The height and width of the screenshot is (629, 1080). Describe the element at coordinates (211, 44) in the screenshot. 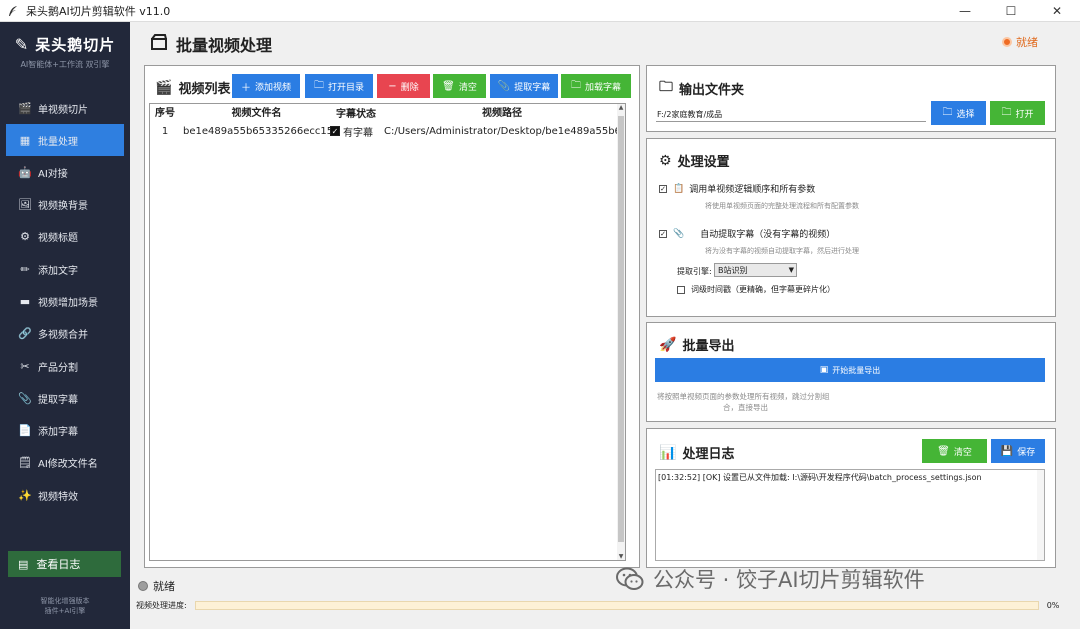

I see `page-title: 批量视频处理` at that location.